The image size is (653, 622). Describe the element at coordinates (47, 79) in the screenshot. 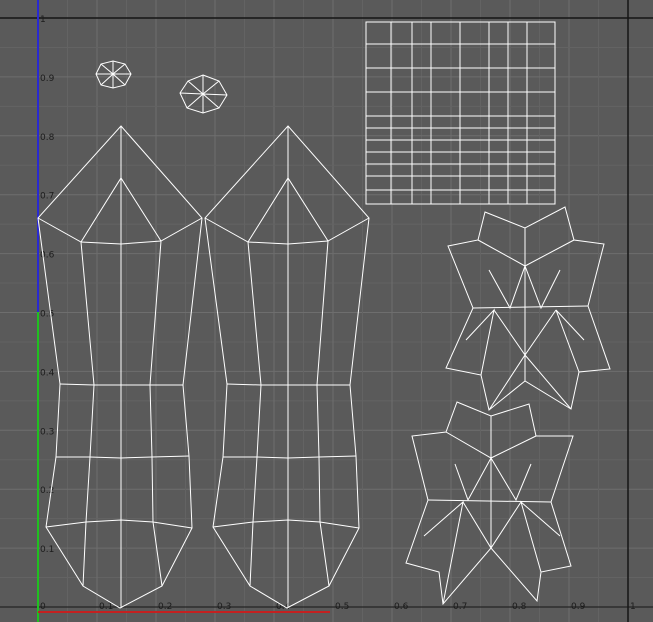

I see `v-tick-label: 0.9` at that location.